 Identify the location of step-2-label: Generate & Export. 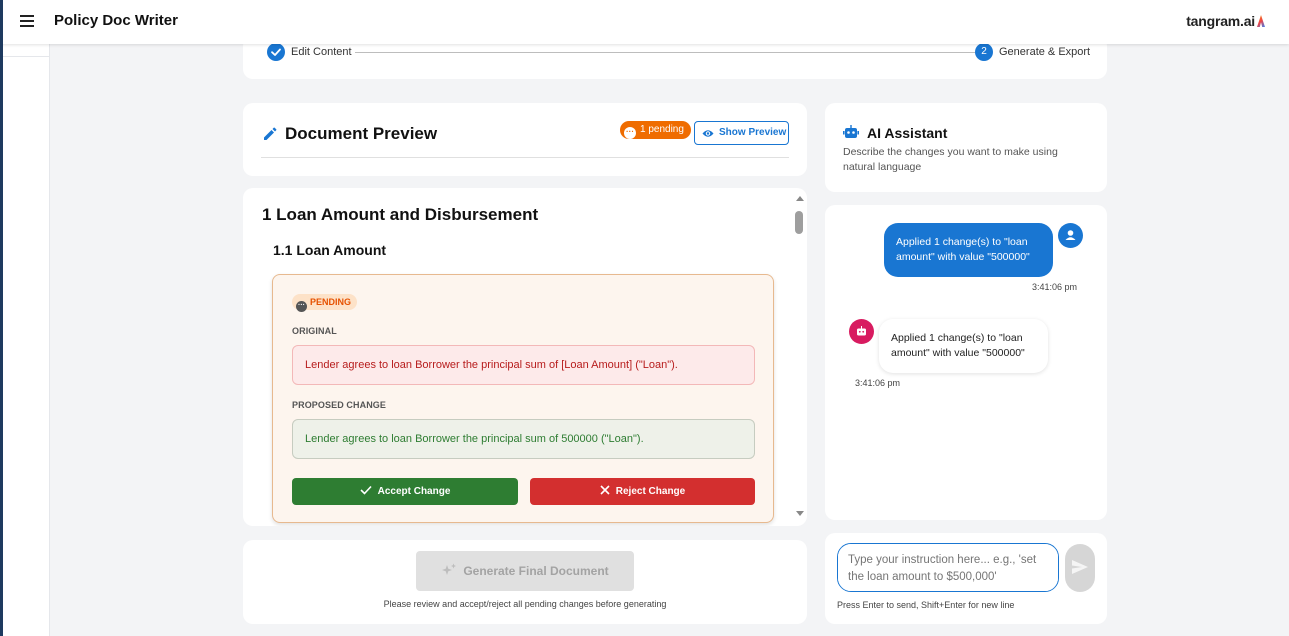
(1044, 52).